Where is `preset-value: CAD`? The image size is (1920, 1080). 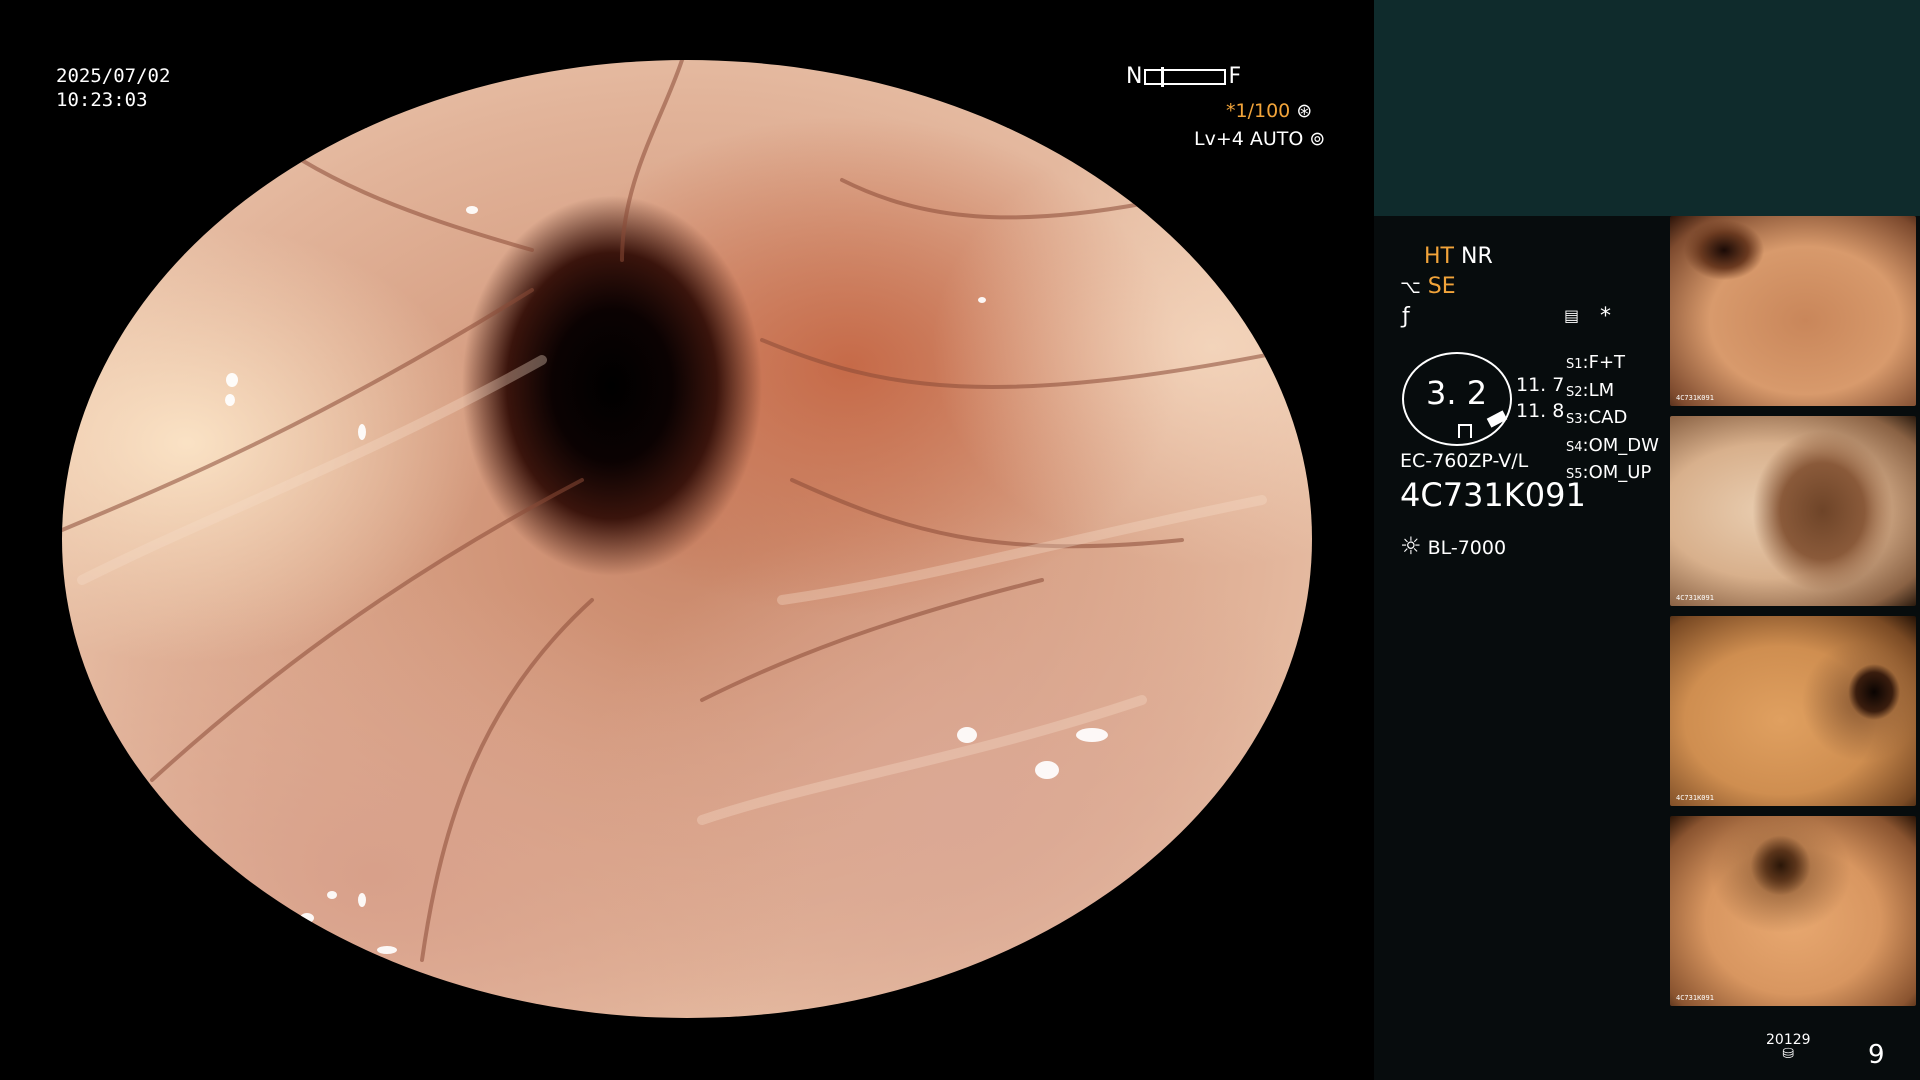
preset-value: CAD is located at coordinates (1608, 417).